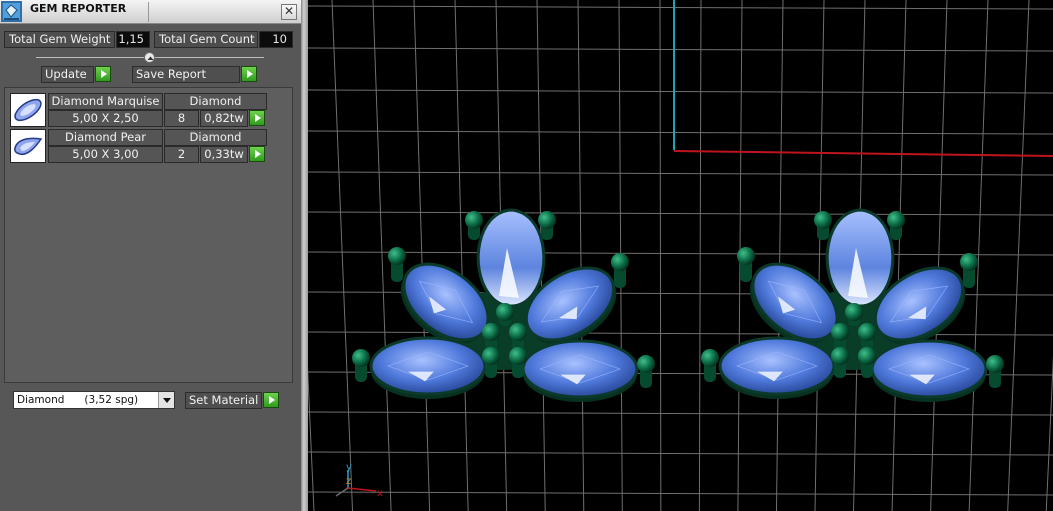 The width and height of the screenshot is (1053, 511). What do you see at coordinates (223, 400) in the screenshot?
I see `set-material-button: Set Material` at bounding box center [223, 400].